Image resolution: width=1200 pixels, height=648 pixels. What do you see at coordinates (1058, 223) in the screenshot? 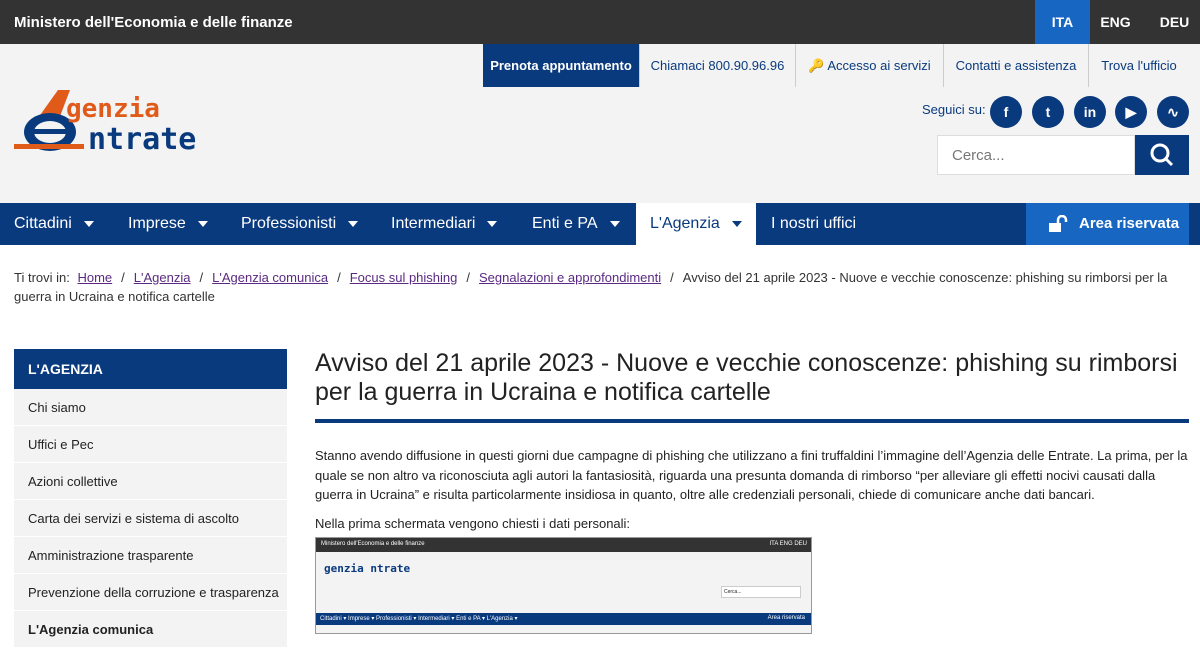
I see `unlock-icon` at bounding box center [1058, 223].